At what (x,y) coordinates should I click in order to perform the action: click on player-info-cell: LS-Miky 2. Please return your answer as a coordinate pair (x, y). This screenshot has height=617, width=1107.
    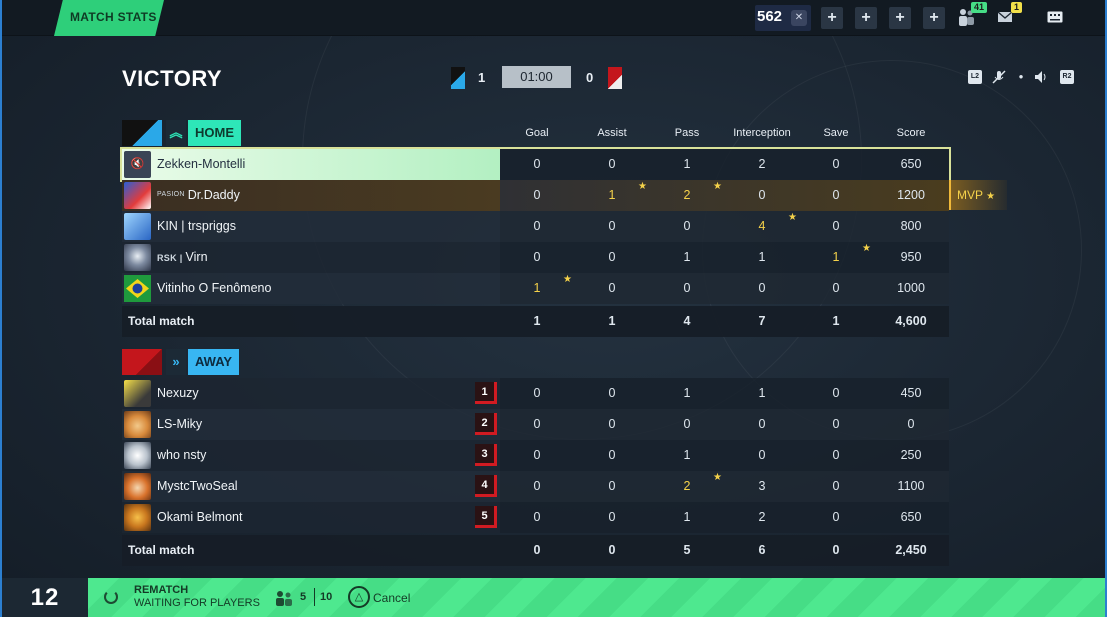
    Looking at the image, I should click on (311, 424).